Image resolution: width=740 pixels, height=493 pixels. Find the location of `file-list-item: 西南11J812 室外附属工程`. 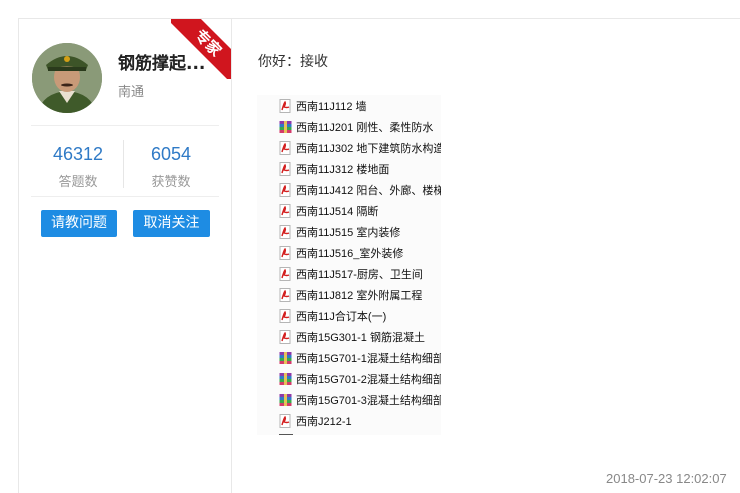

file-list-item: 西南11J812 室外附属工程 is located at coordinates (360, 294).